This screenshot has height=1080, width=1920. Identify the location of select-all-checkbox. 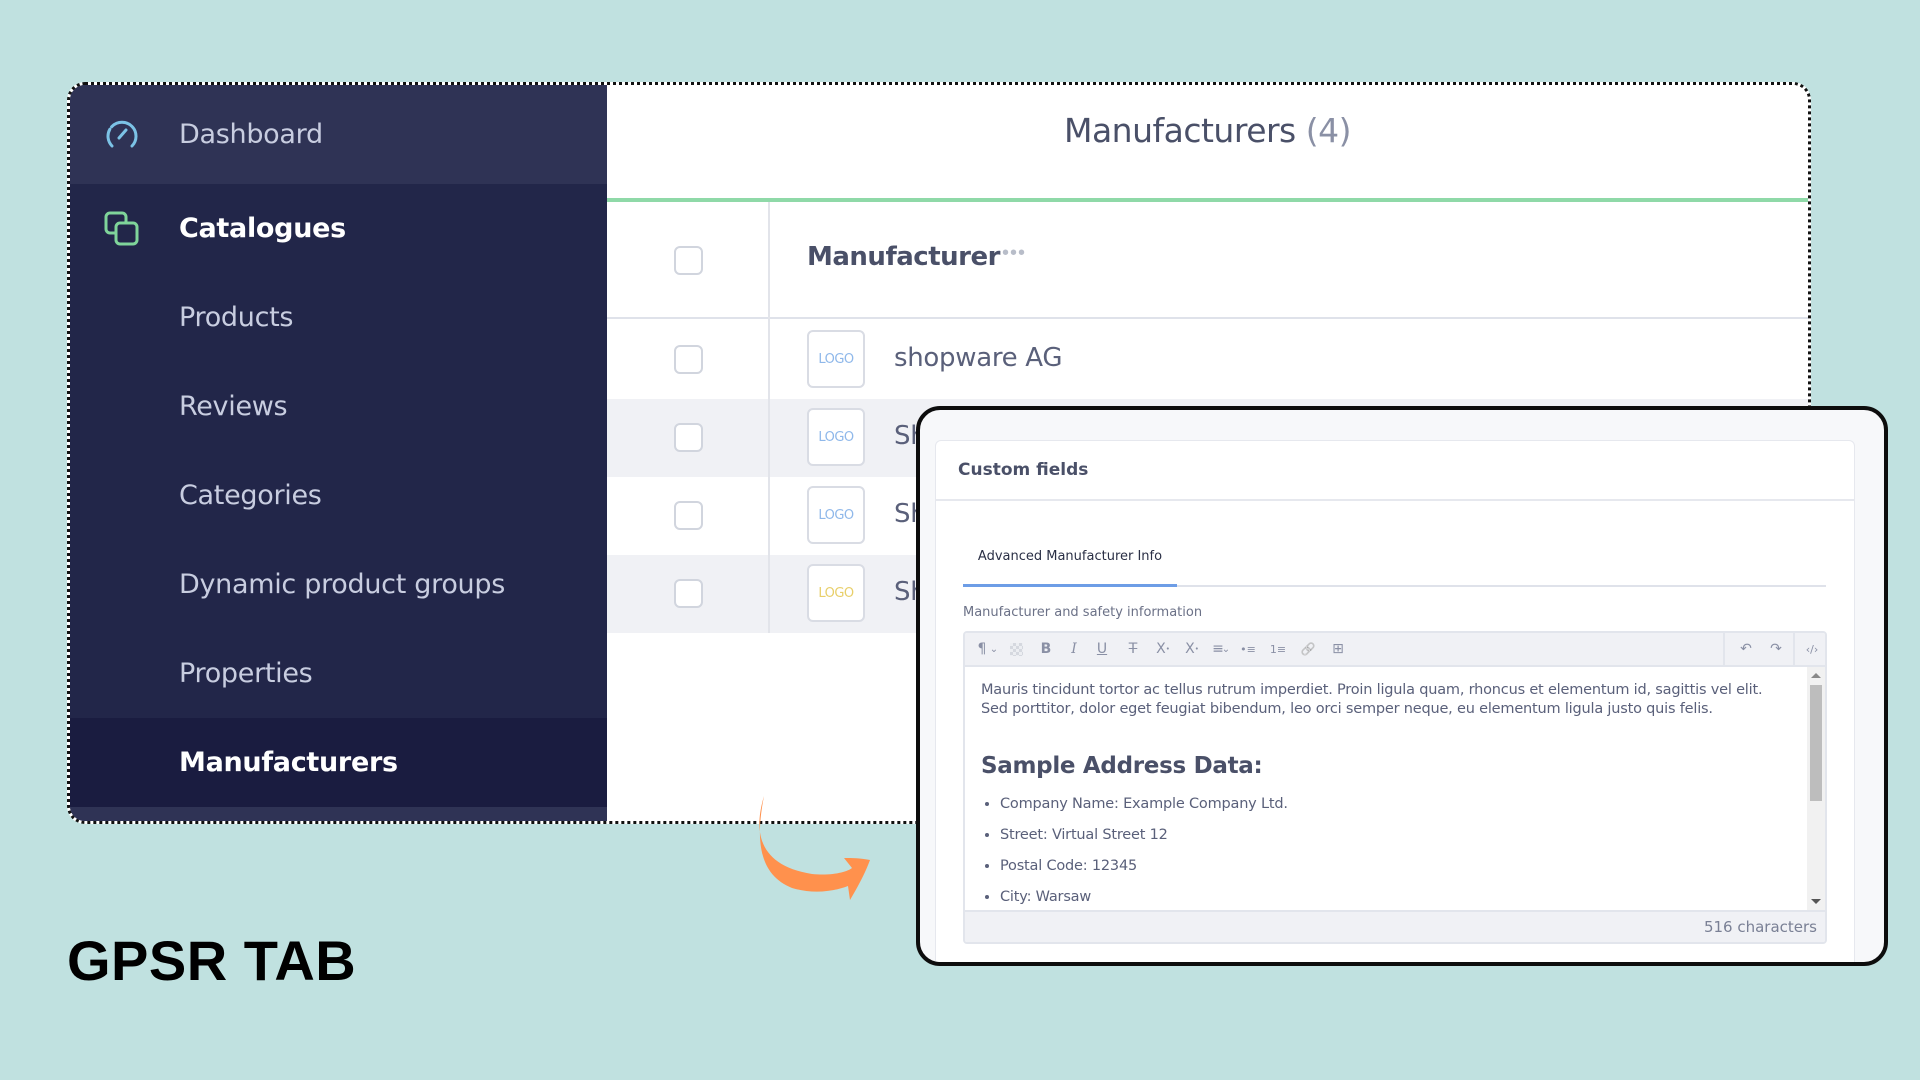
(688, 260).